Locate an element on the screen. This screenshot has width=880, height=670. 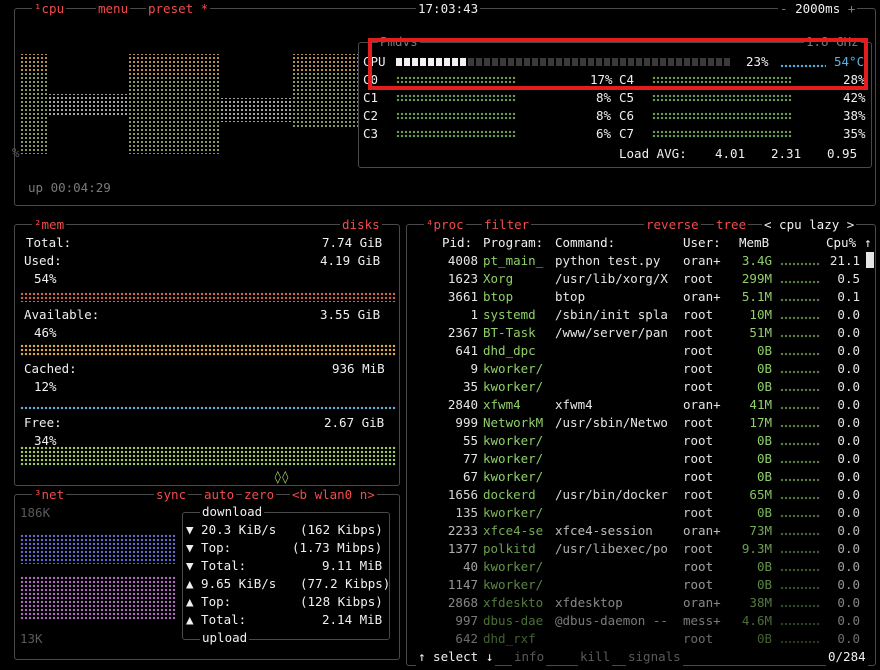
net-down-top: (1.73 Mibps) is located at coordinates (337, 547).